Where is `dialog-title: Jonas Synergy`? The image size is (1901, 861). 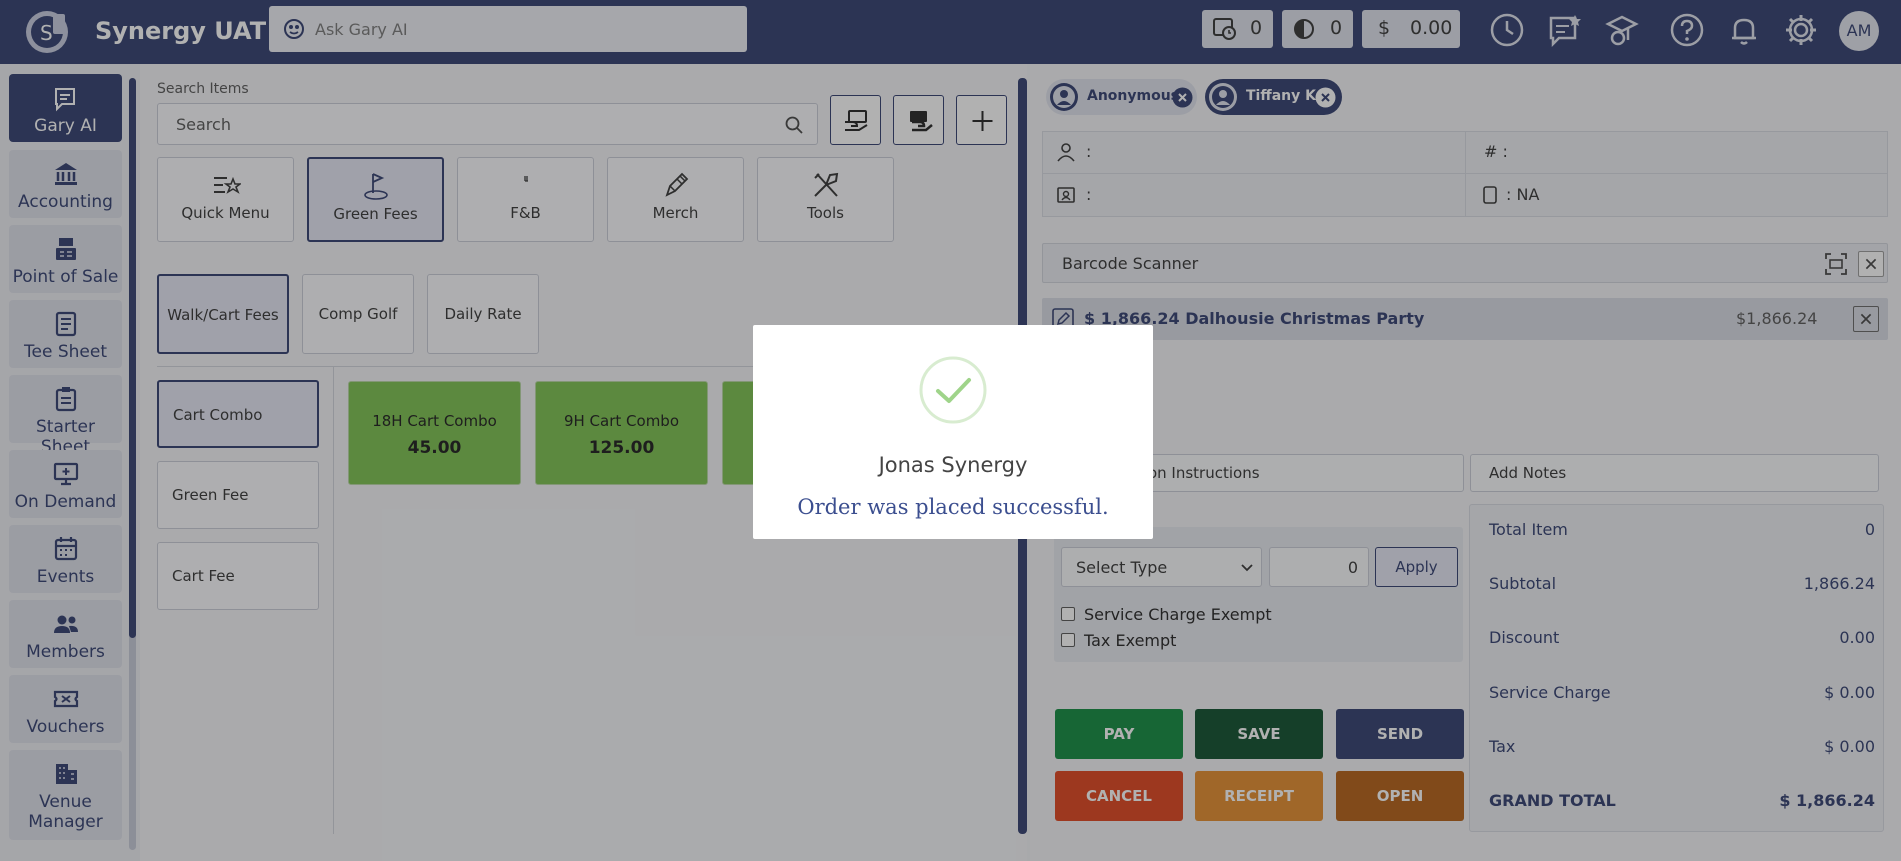 dialog-title: Jonas Synergy is located at coordinates (953, 465).